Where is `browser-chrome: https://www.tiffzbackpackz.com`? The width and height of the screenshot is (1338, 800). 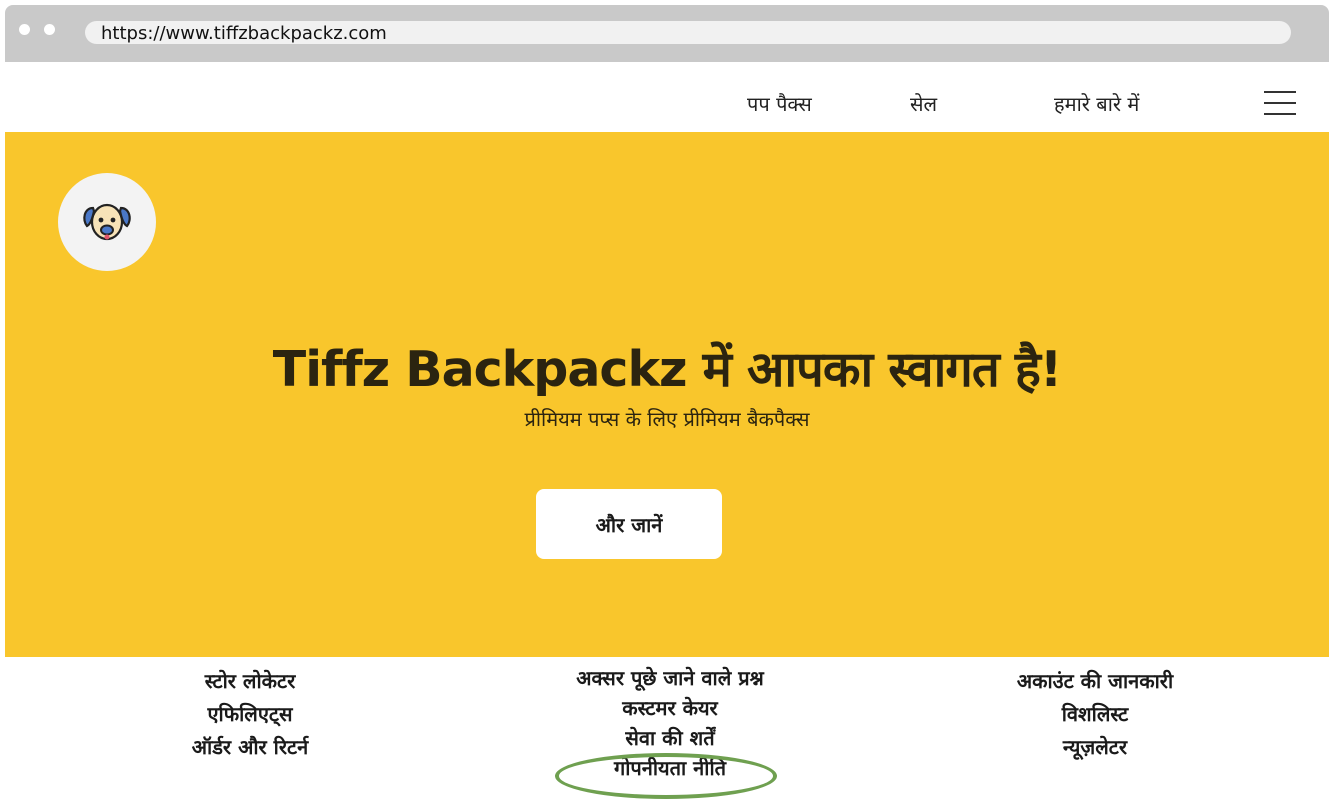 browser-chrome: https://www.tiffzbackpackz.com is located at coordinates (667, 33).